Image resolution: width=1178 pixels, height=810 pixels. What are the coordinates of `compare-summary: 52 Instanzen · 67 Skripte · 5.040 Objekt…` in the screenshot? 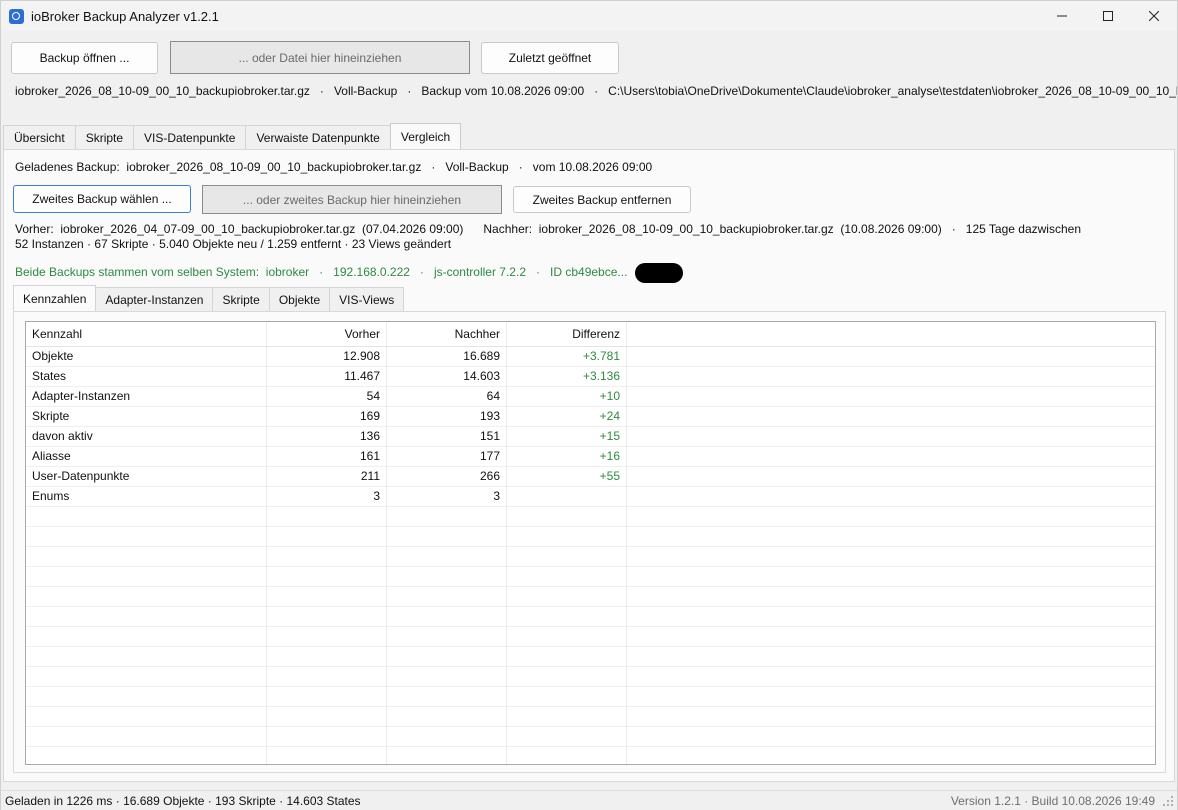 It's located at (233, 244).